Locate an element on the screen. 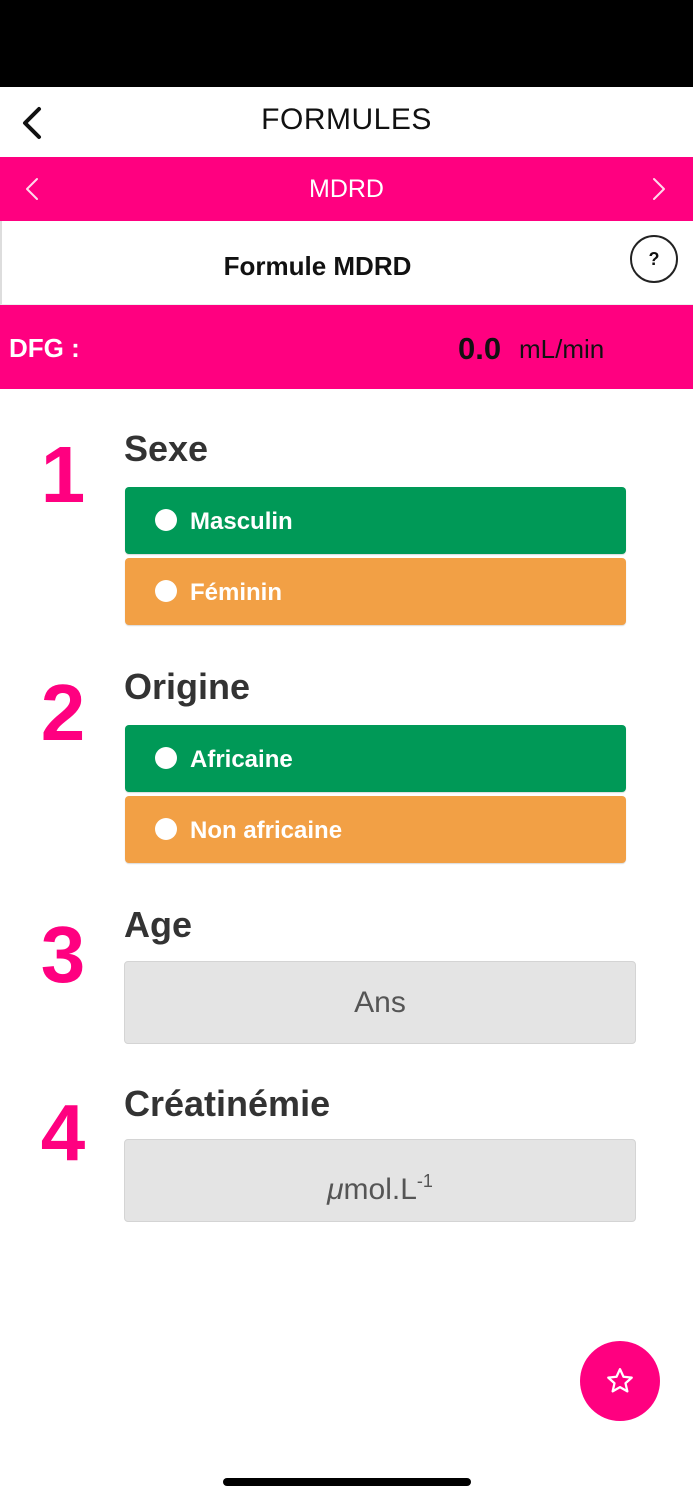  option-label: Masculin is located at coordinates (241, 521).